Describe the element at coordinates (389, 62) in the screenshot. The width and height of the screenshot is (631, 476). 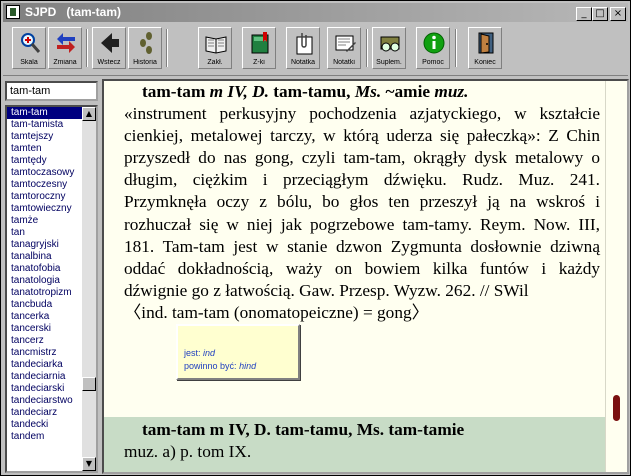
I see `suplem-label: Suplem.` at that location.